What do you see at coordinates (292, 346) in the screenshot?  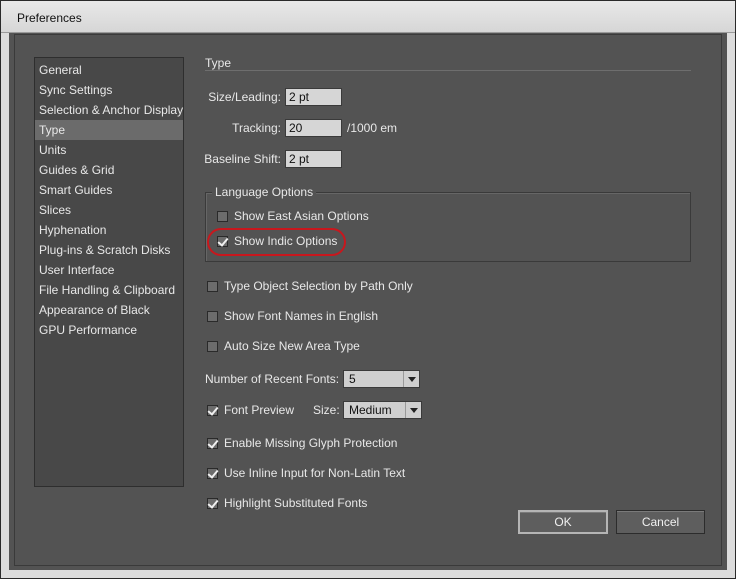 I see `auto-size-area-type-label: Auto Size New Area Type` at bounding box center [292, 346].